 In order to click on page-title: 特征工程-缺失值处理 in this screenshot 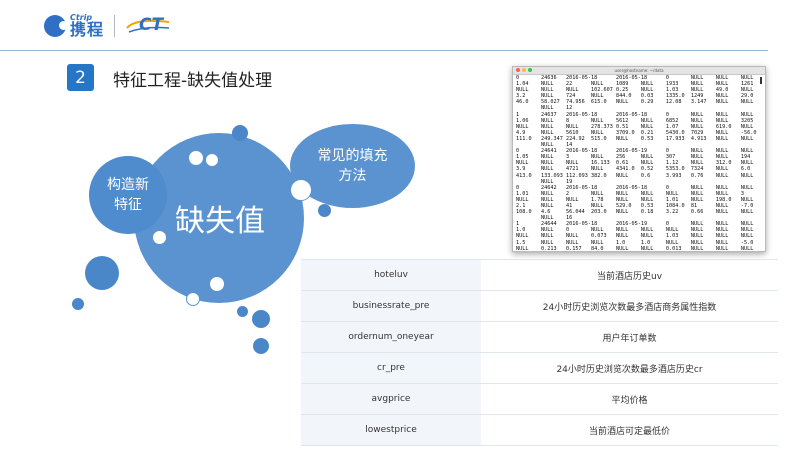, I will do `click(193, 81)`.